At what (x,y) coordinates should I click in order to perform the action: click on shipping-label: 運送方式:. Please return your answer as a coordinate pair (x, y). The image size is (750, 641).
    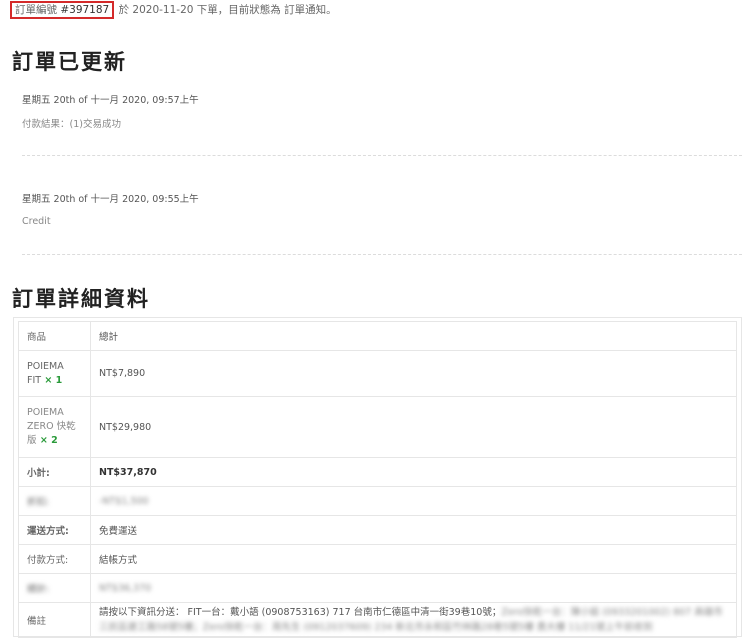
    Looking at the image, I should click on (54, 530).